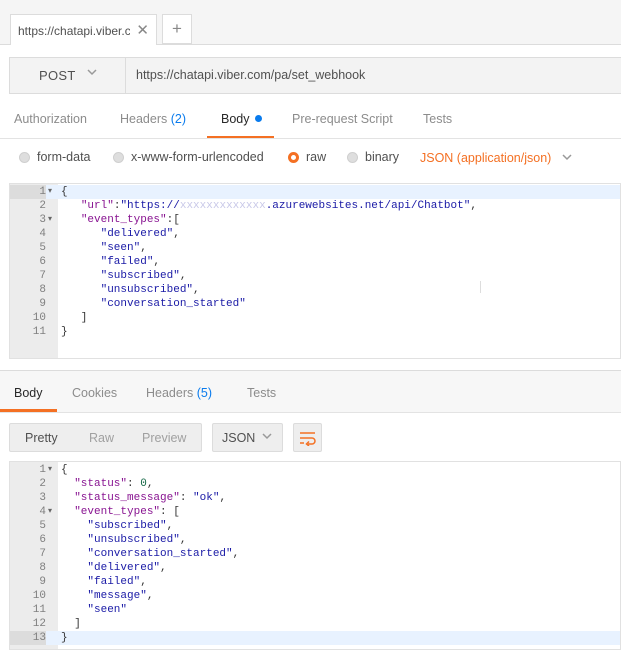 This screenshot has width=621, height=652. Describe the element at coordinates (315, 276) in the screenshot. I see `code-line: 7 "subscribed",` at that location.